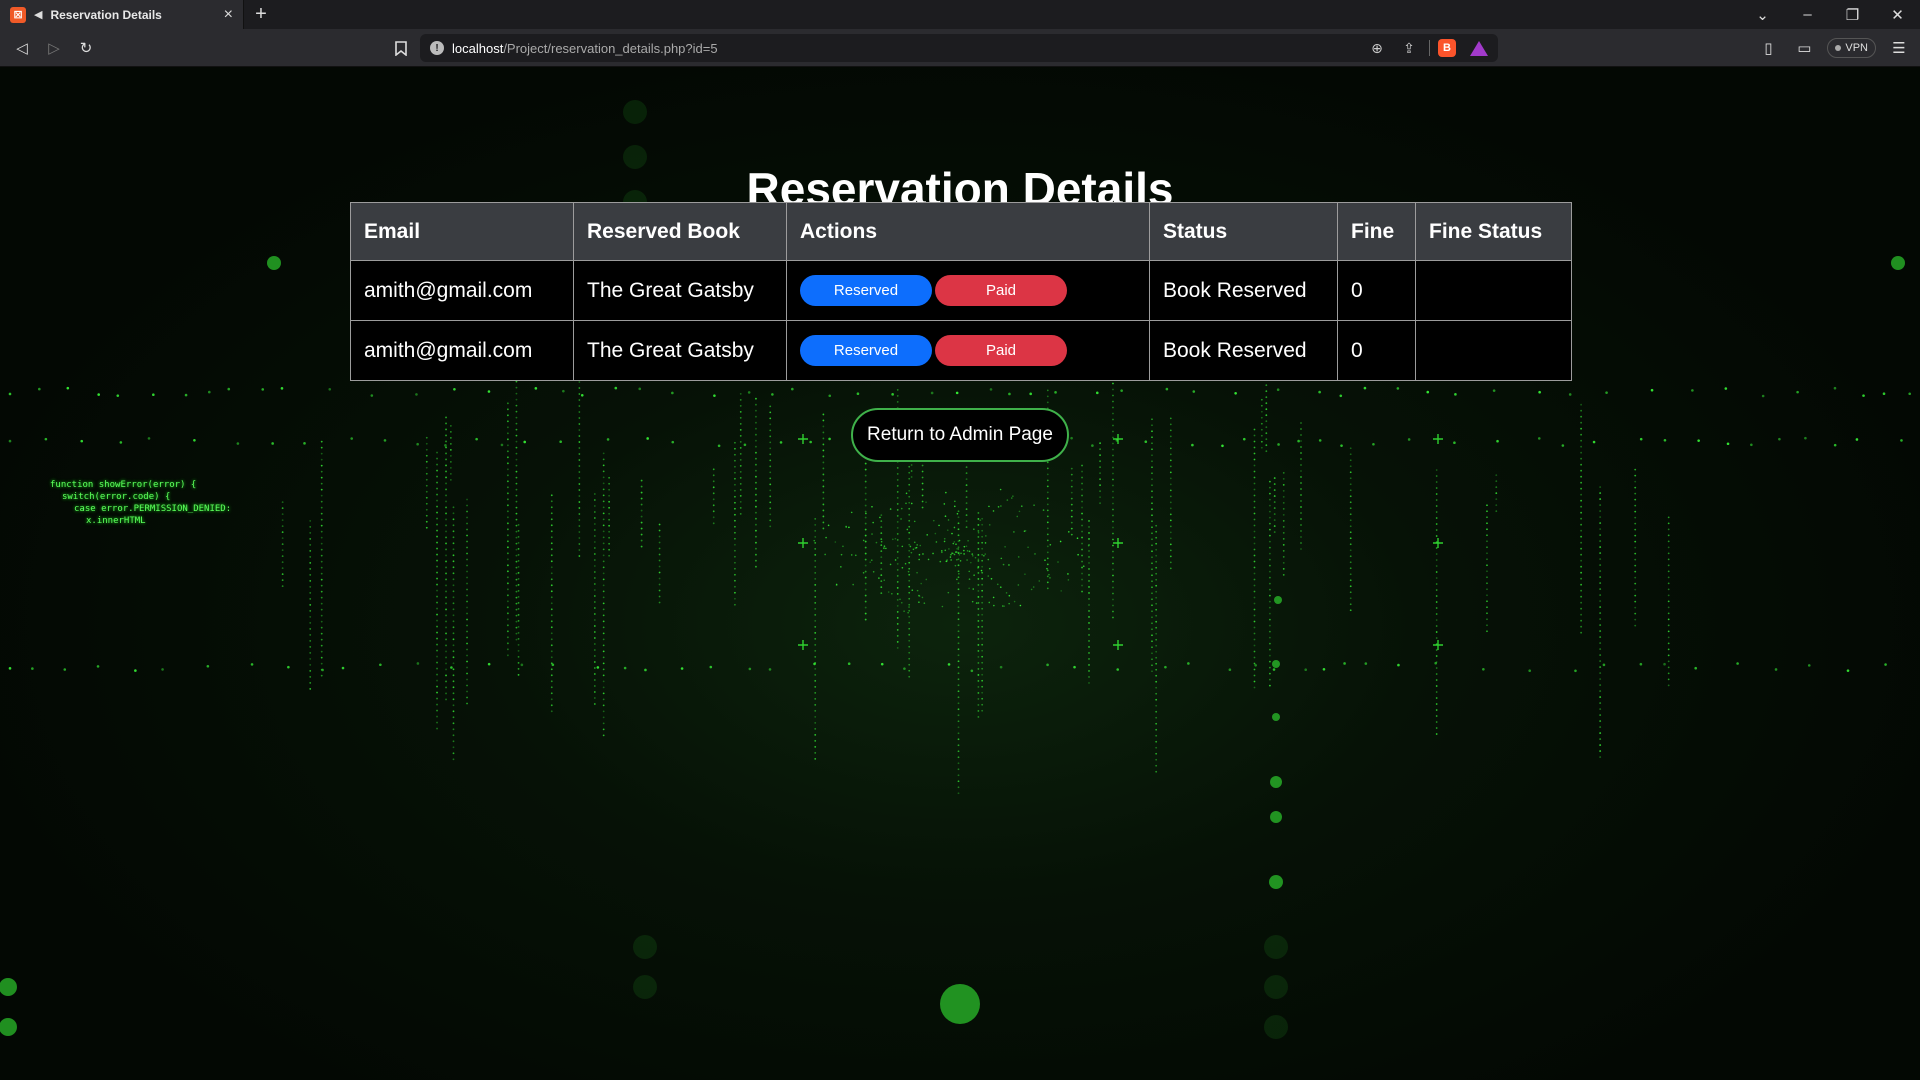 Image resolution: width=1920 pixels, height=1080 pixels. What do you see at coordinates (38, 14) in the screenshot?
I see `audio-icon: ◀` at bounding box center [38, 14].